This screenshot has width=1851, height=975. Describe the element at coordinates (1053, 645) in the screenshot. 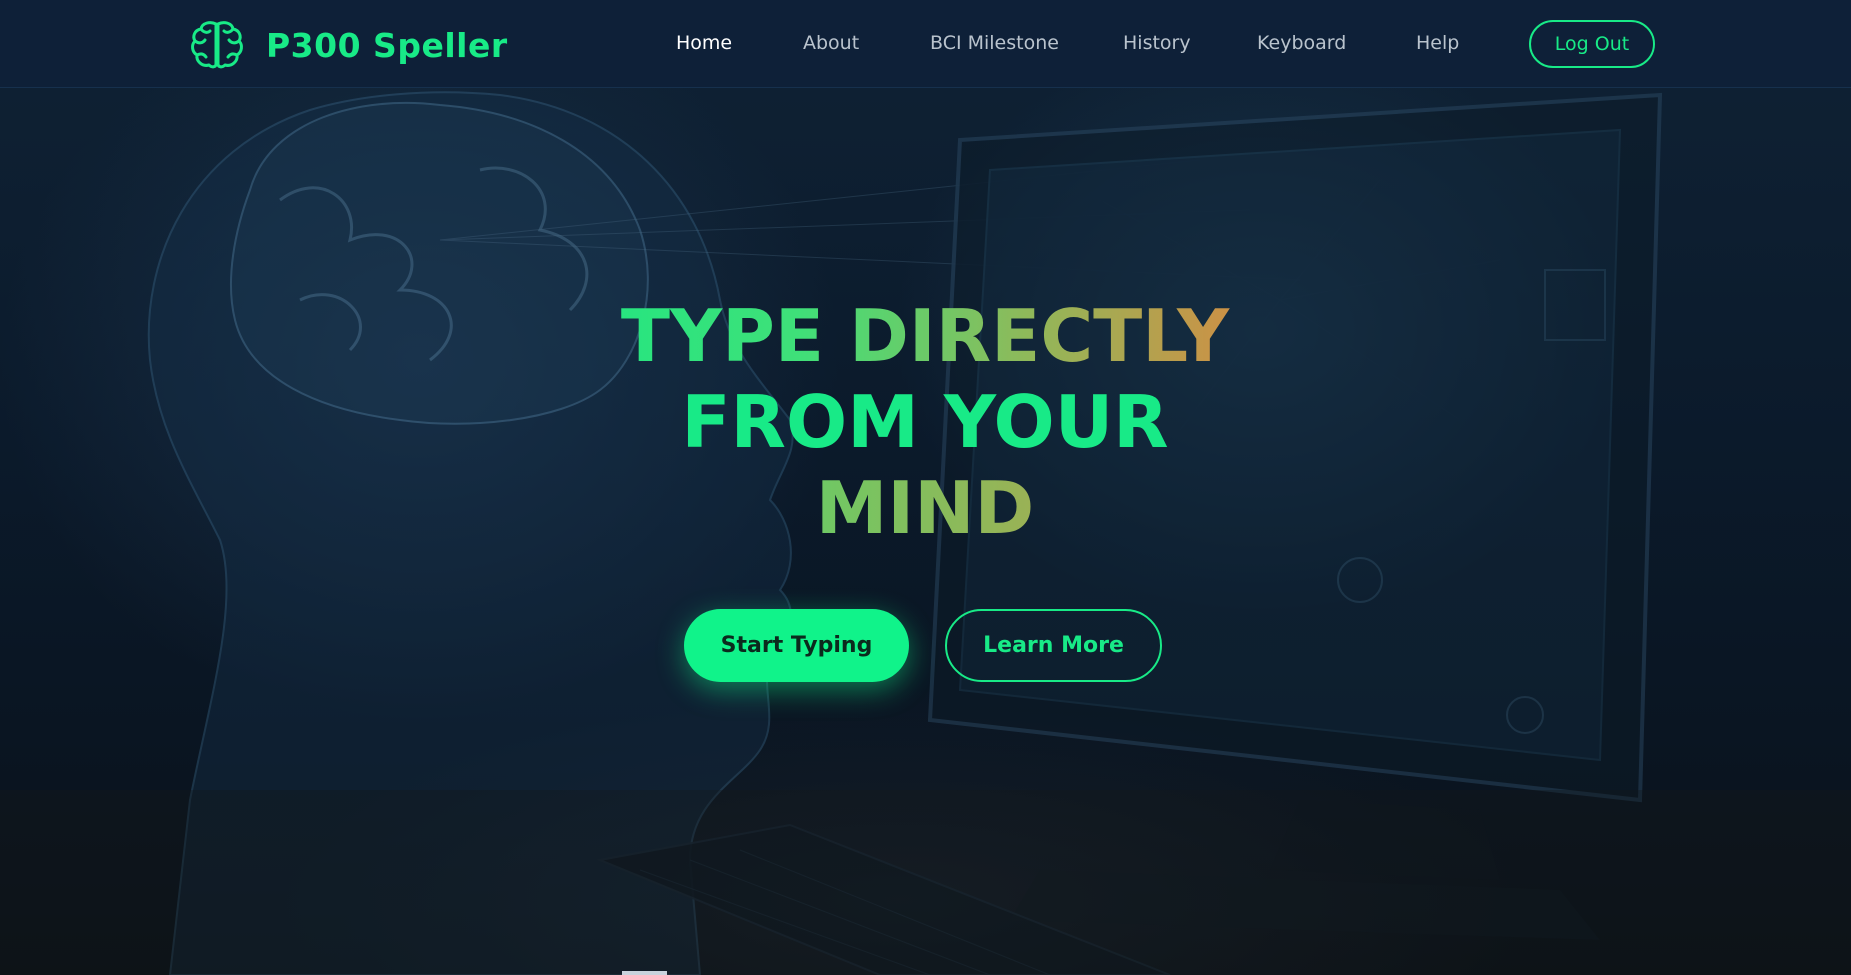

I see `learn-more-button: Learn More` at that location.